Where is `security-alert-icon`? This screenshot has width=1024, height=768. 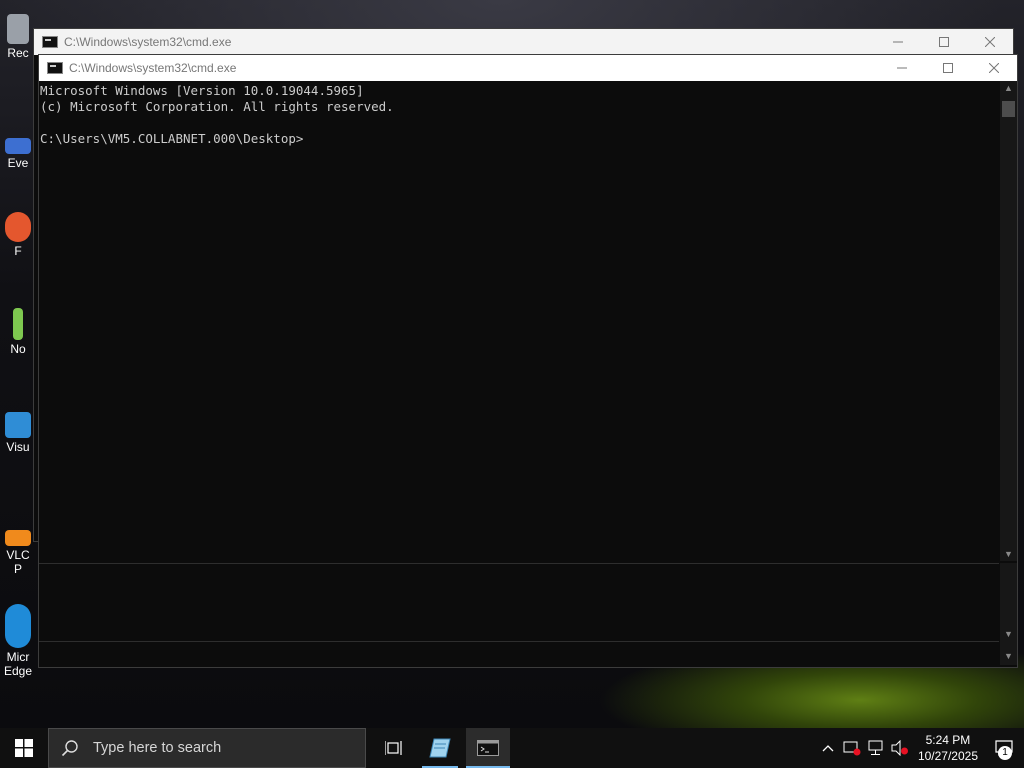 security-alert-icon is located at coordinates (852, 748).